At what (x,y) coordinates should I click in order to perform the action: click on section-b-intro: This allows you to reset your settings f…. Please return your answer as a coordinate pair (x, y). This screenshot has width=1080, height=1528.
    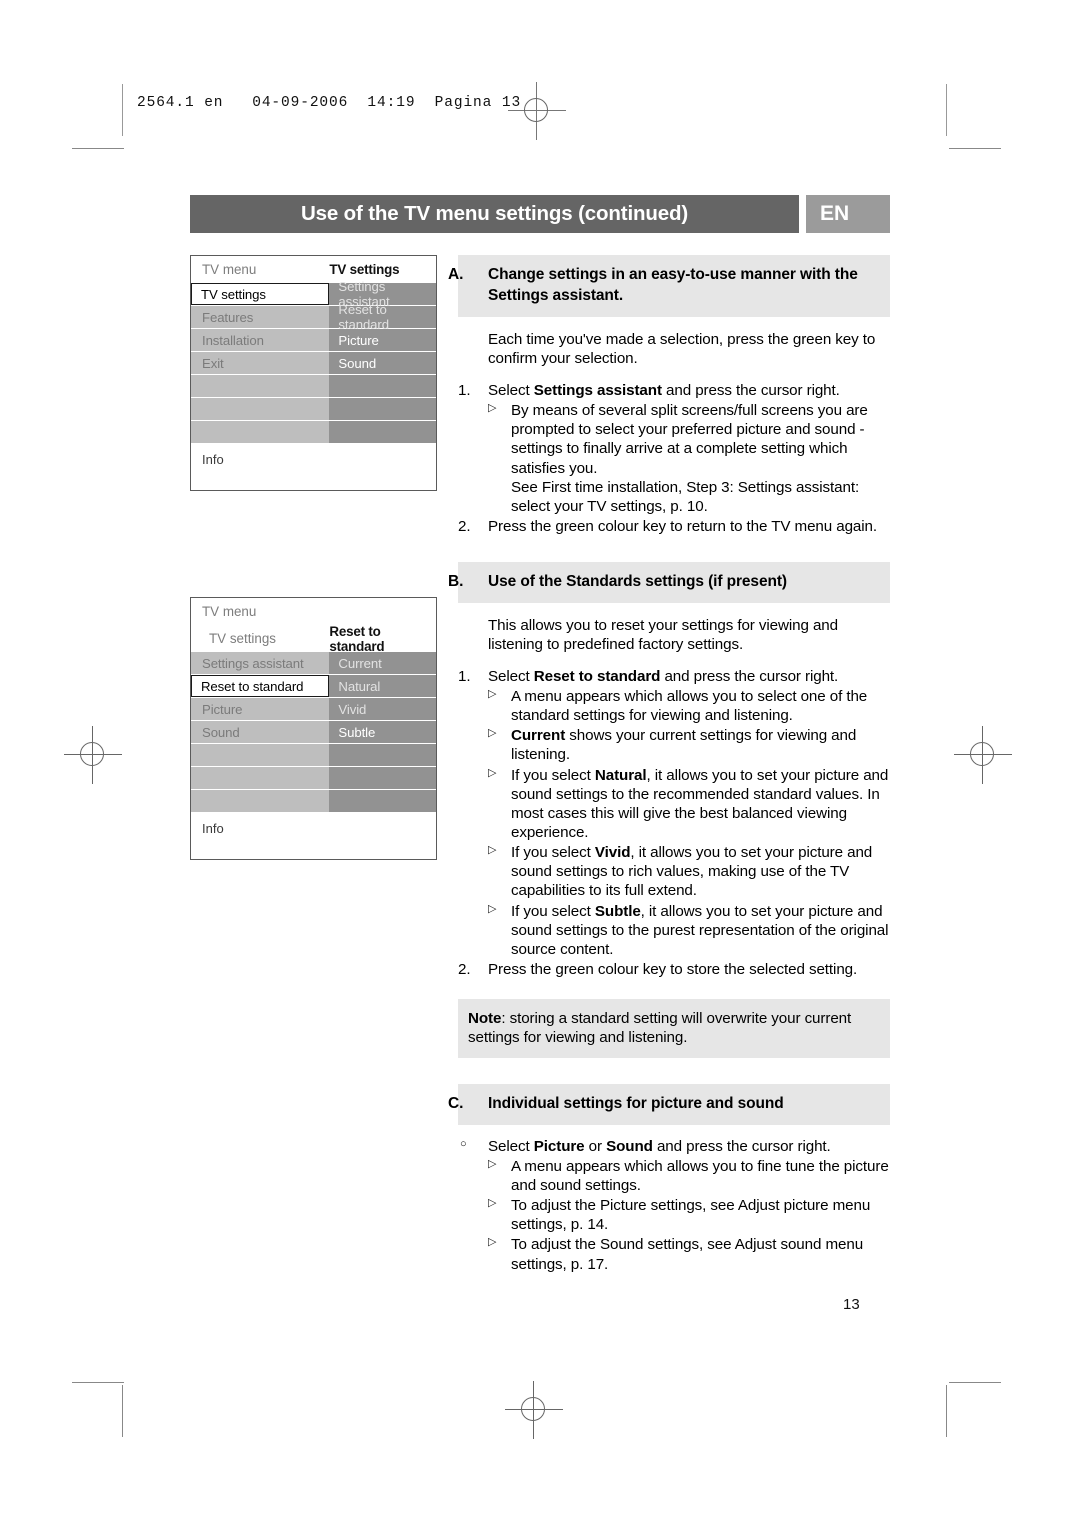
    Looking at the image, I should click on (663, 634).